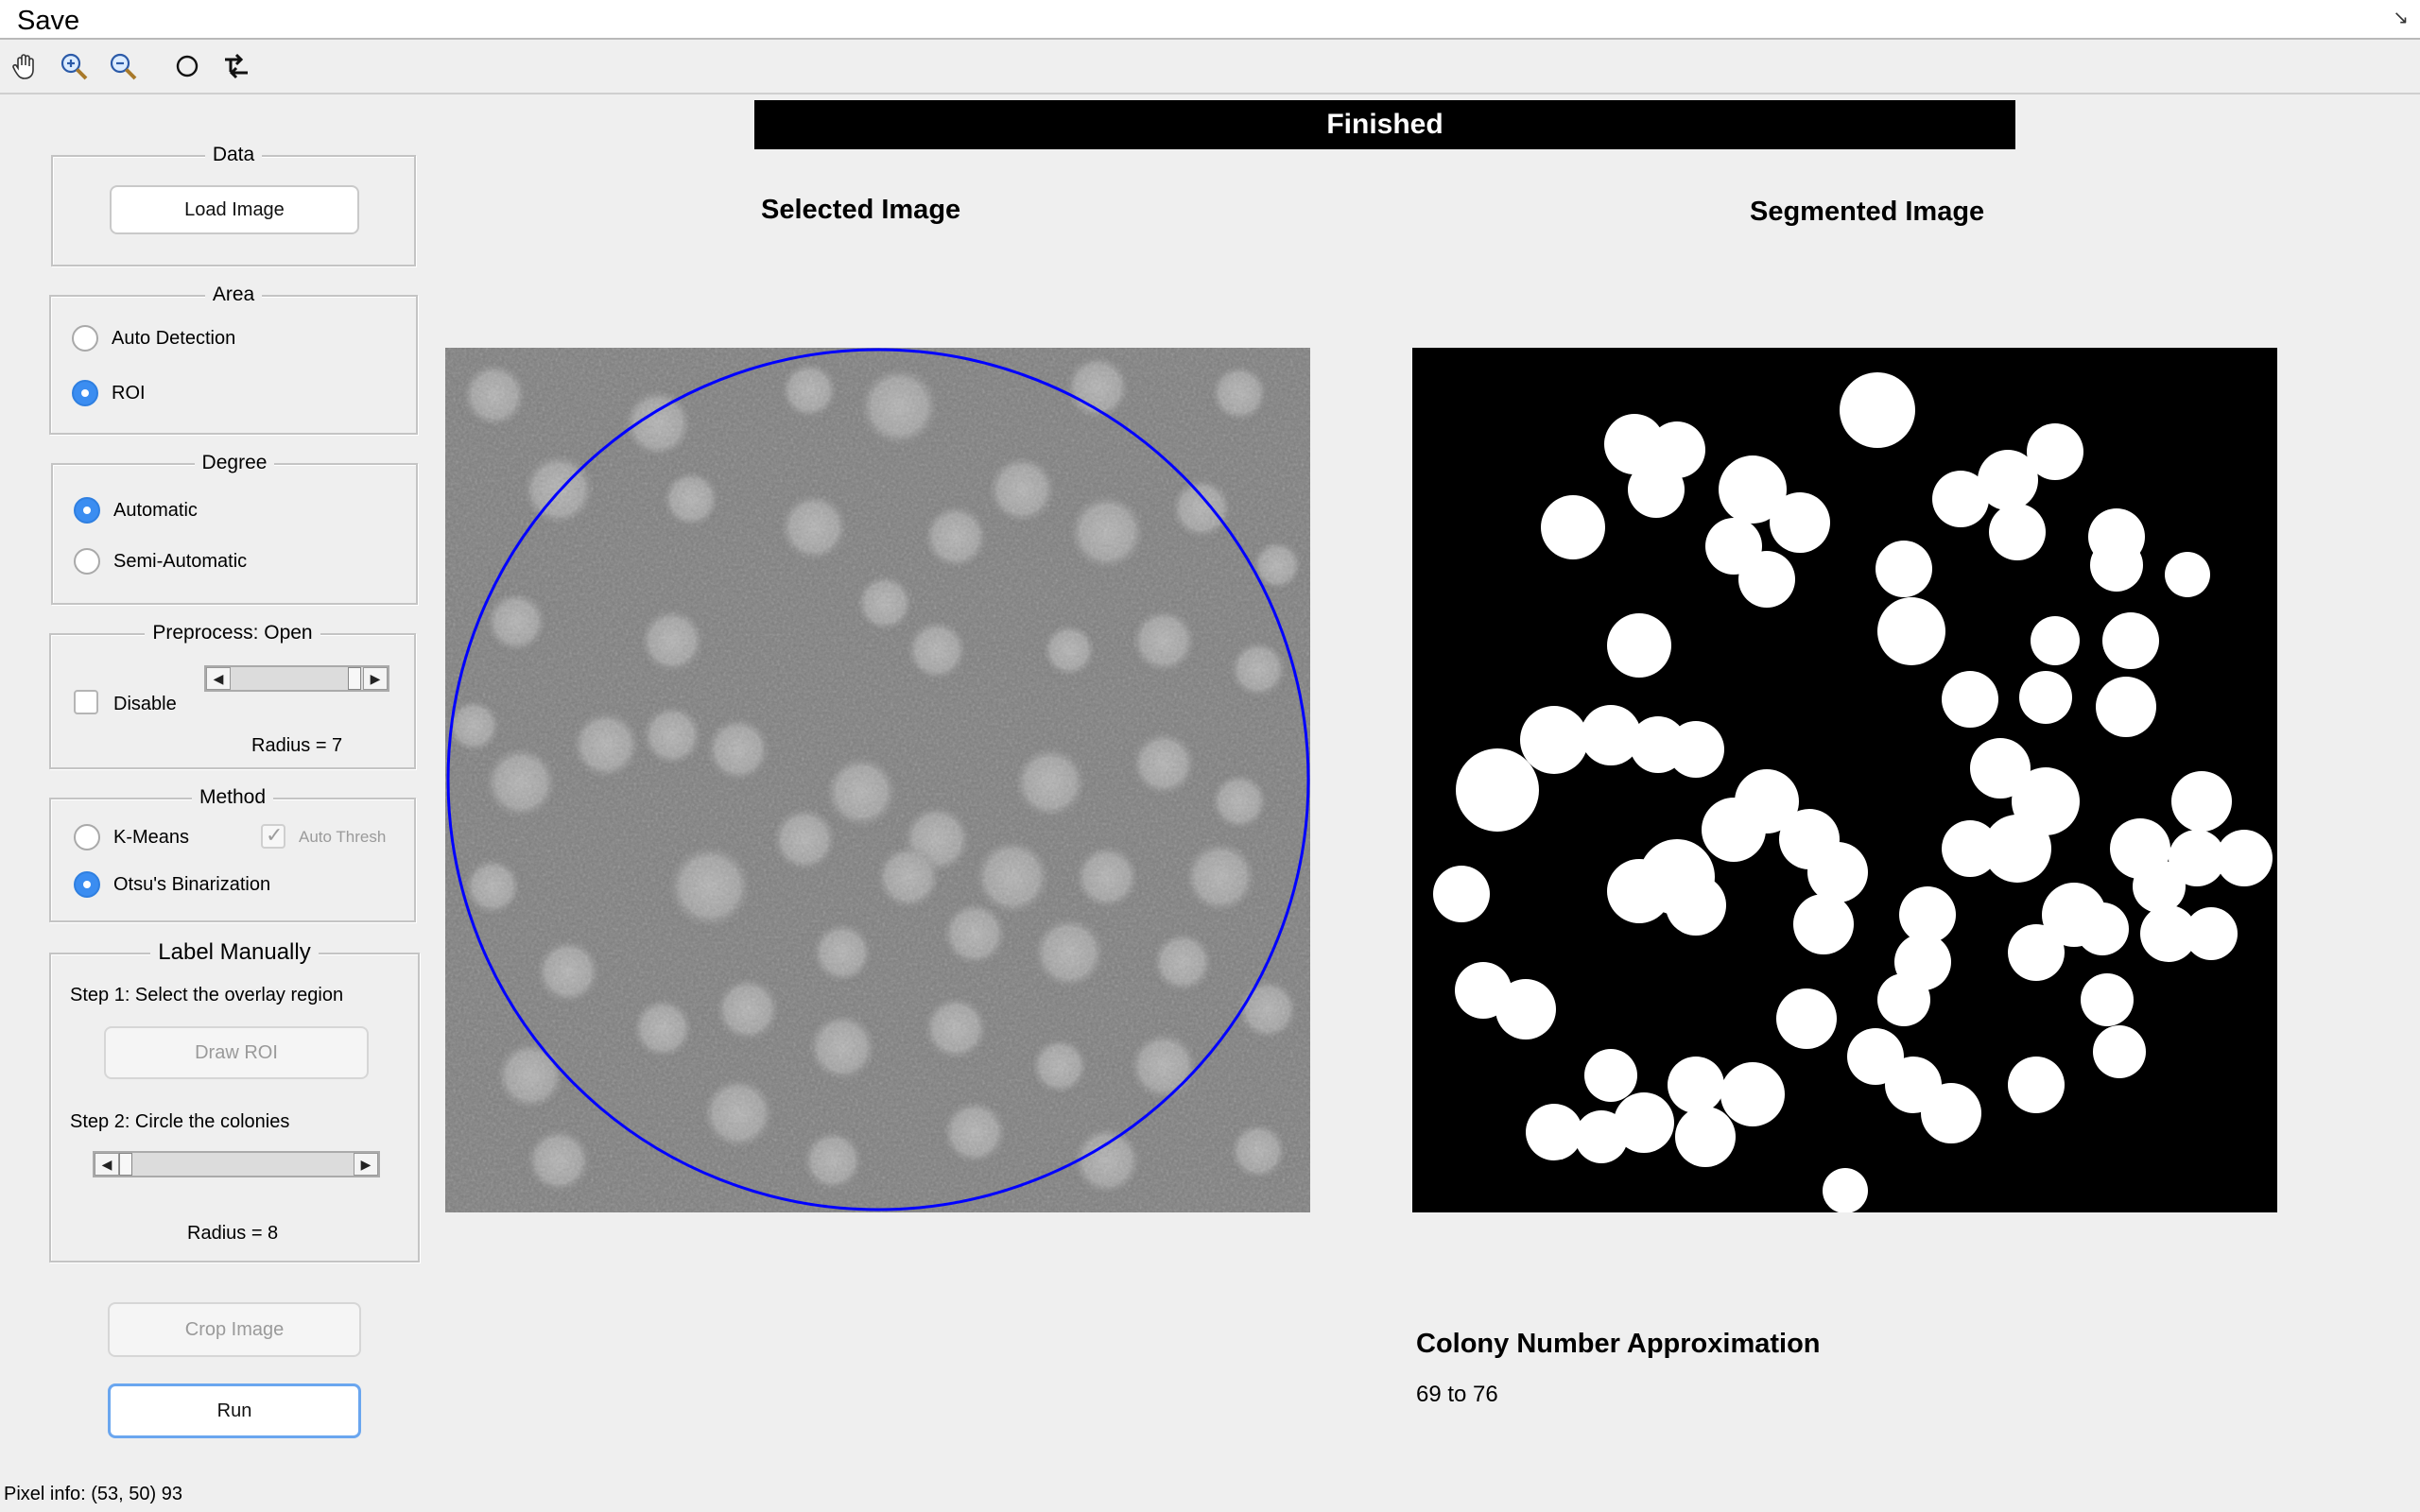  Describe the element at coordinates (297, 745) in the screenshot. I see `preprocess-radius-value: Radius = 7` at that location.